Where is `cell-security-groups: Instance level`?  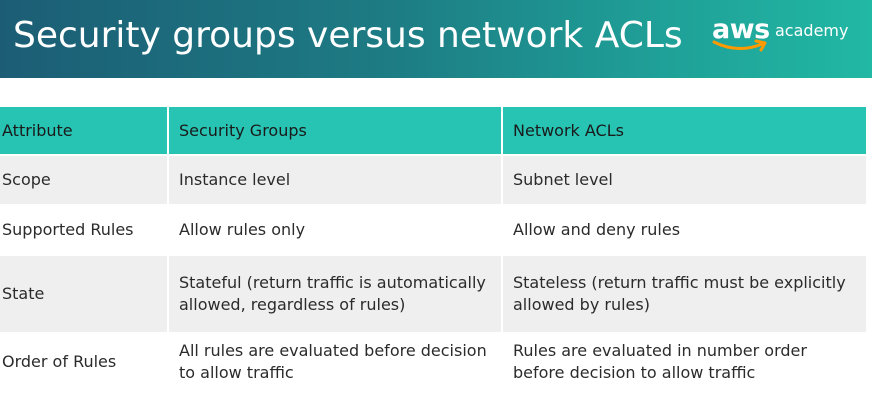 cell-security-groups: Instance level is located at coordinates (335, 180).